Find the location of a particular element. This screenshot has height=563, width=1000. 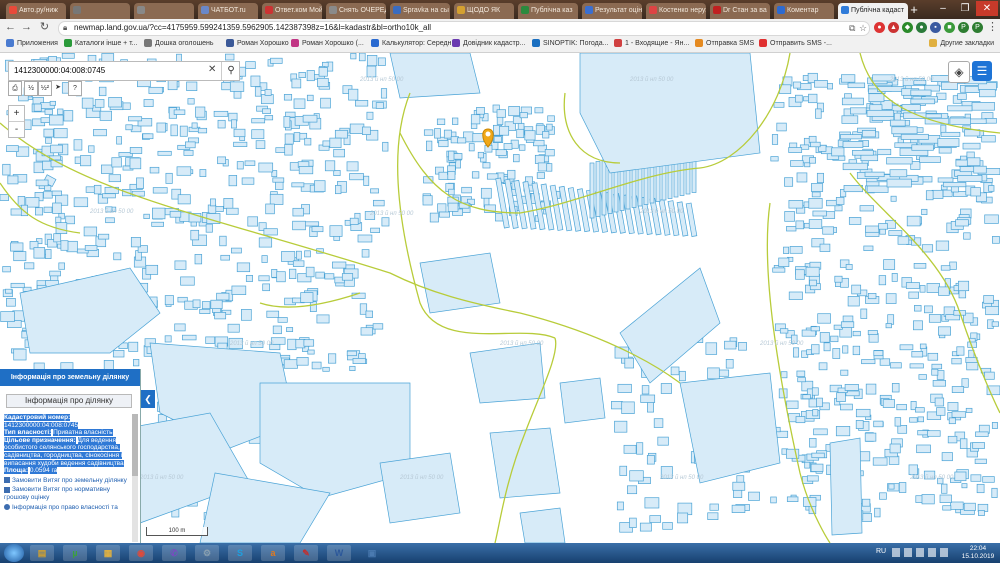

tray-icon is located at coordinates (908, 552).